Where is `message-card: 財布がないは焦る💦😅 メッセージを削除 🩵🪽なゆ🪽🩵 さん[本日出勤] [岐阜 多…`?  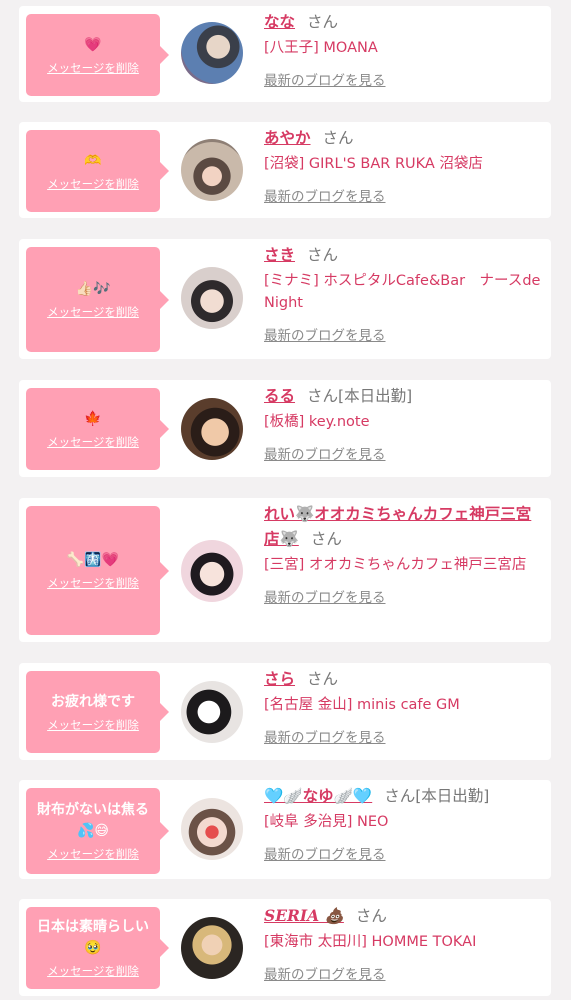 message-card: 財布がないは焦る💦😅 メッセージを削除 🩵🪽なゆ🪽🩵 さん[本日出勤] [岐阜 多… is located at coordinates (285, 829).